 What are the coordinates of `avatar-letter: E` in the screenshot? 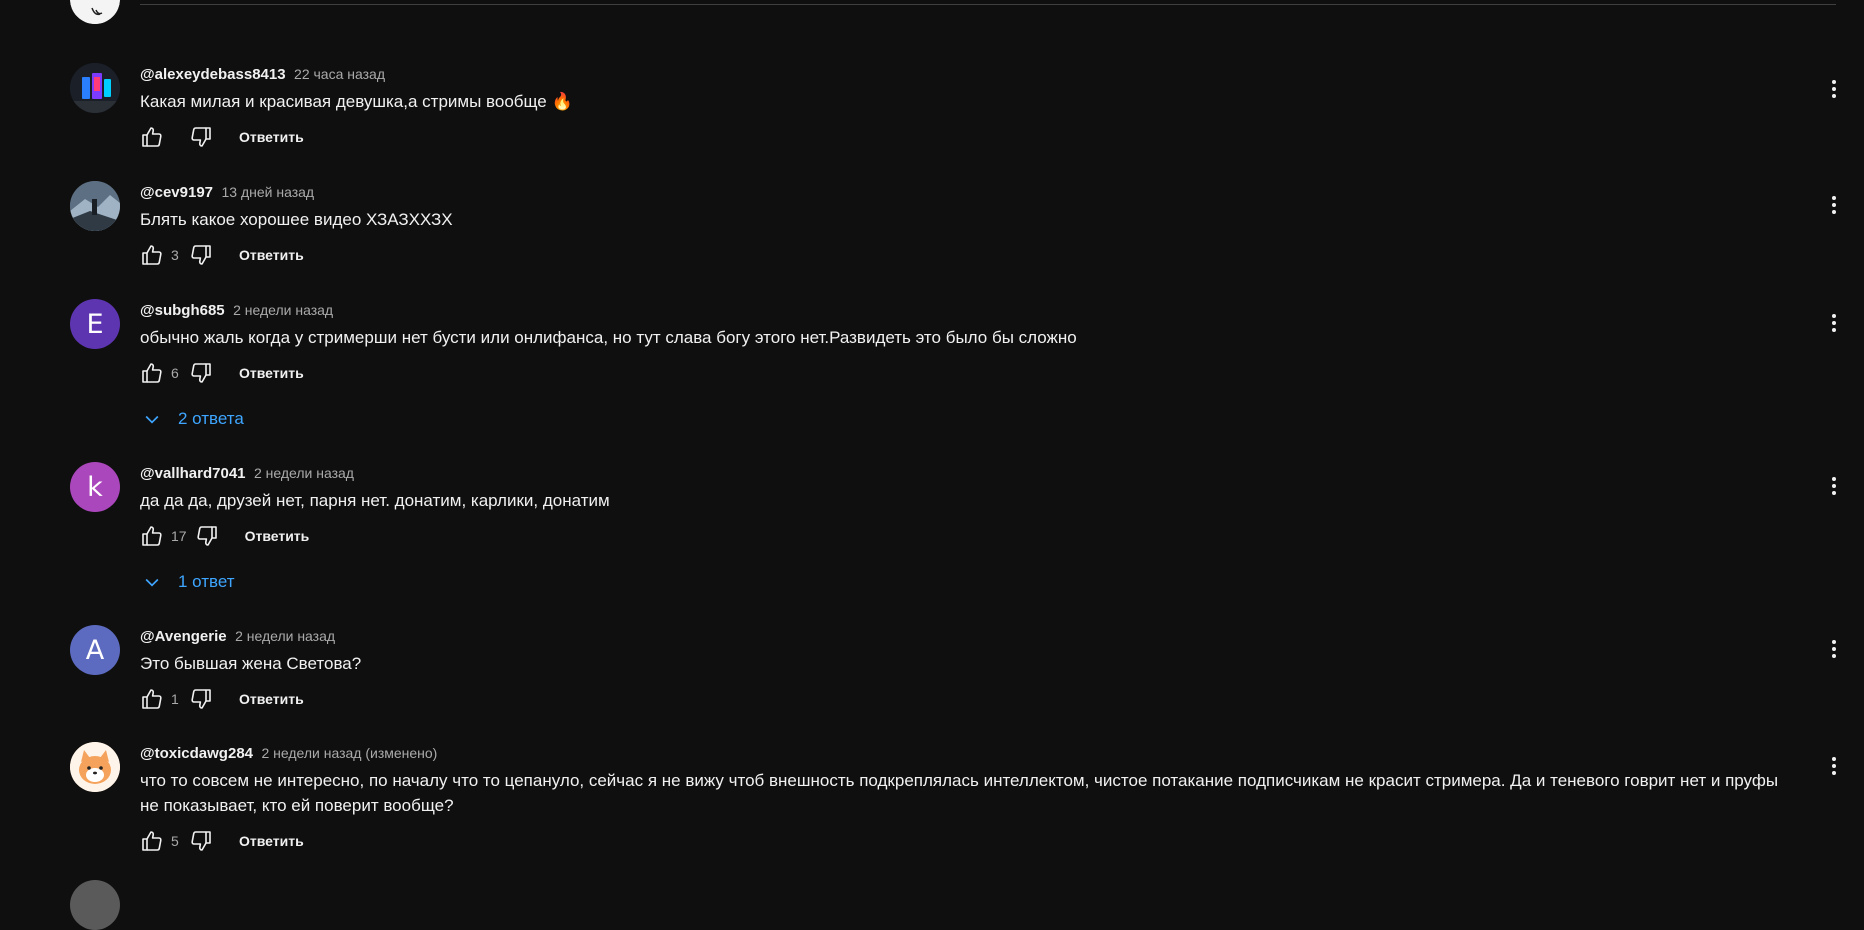 It's located at (95, 324).